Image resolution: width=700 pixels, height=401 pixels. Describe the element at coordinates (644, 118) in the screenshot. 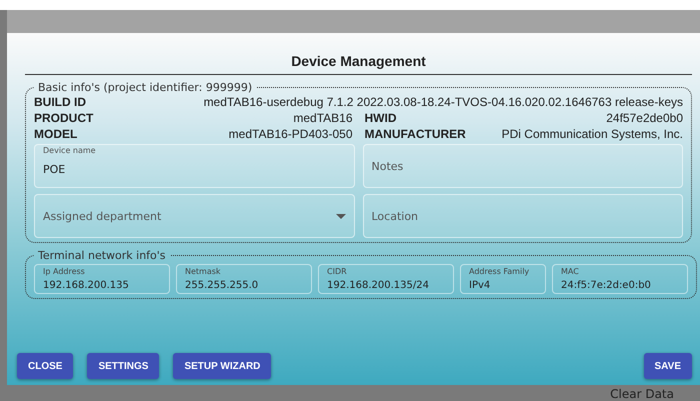

I see `info-value: 24f57e2de0b0` at that location.